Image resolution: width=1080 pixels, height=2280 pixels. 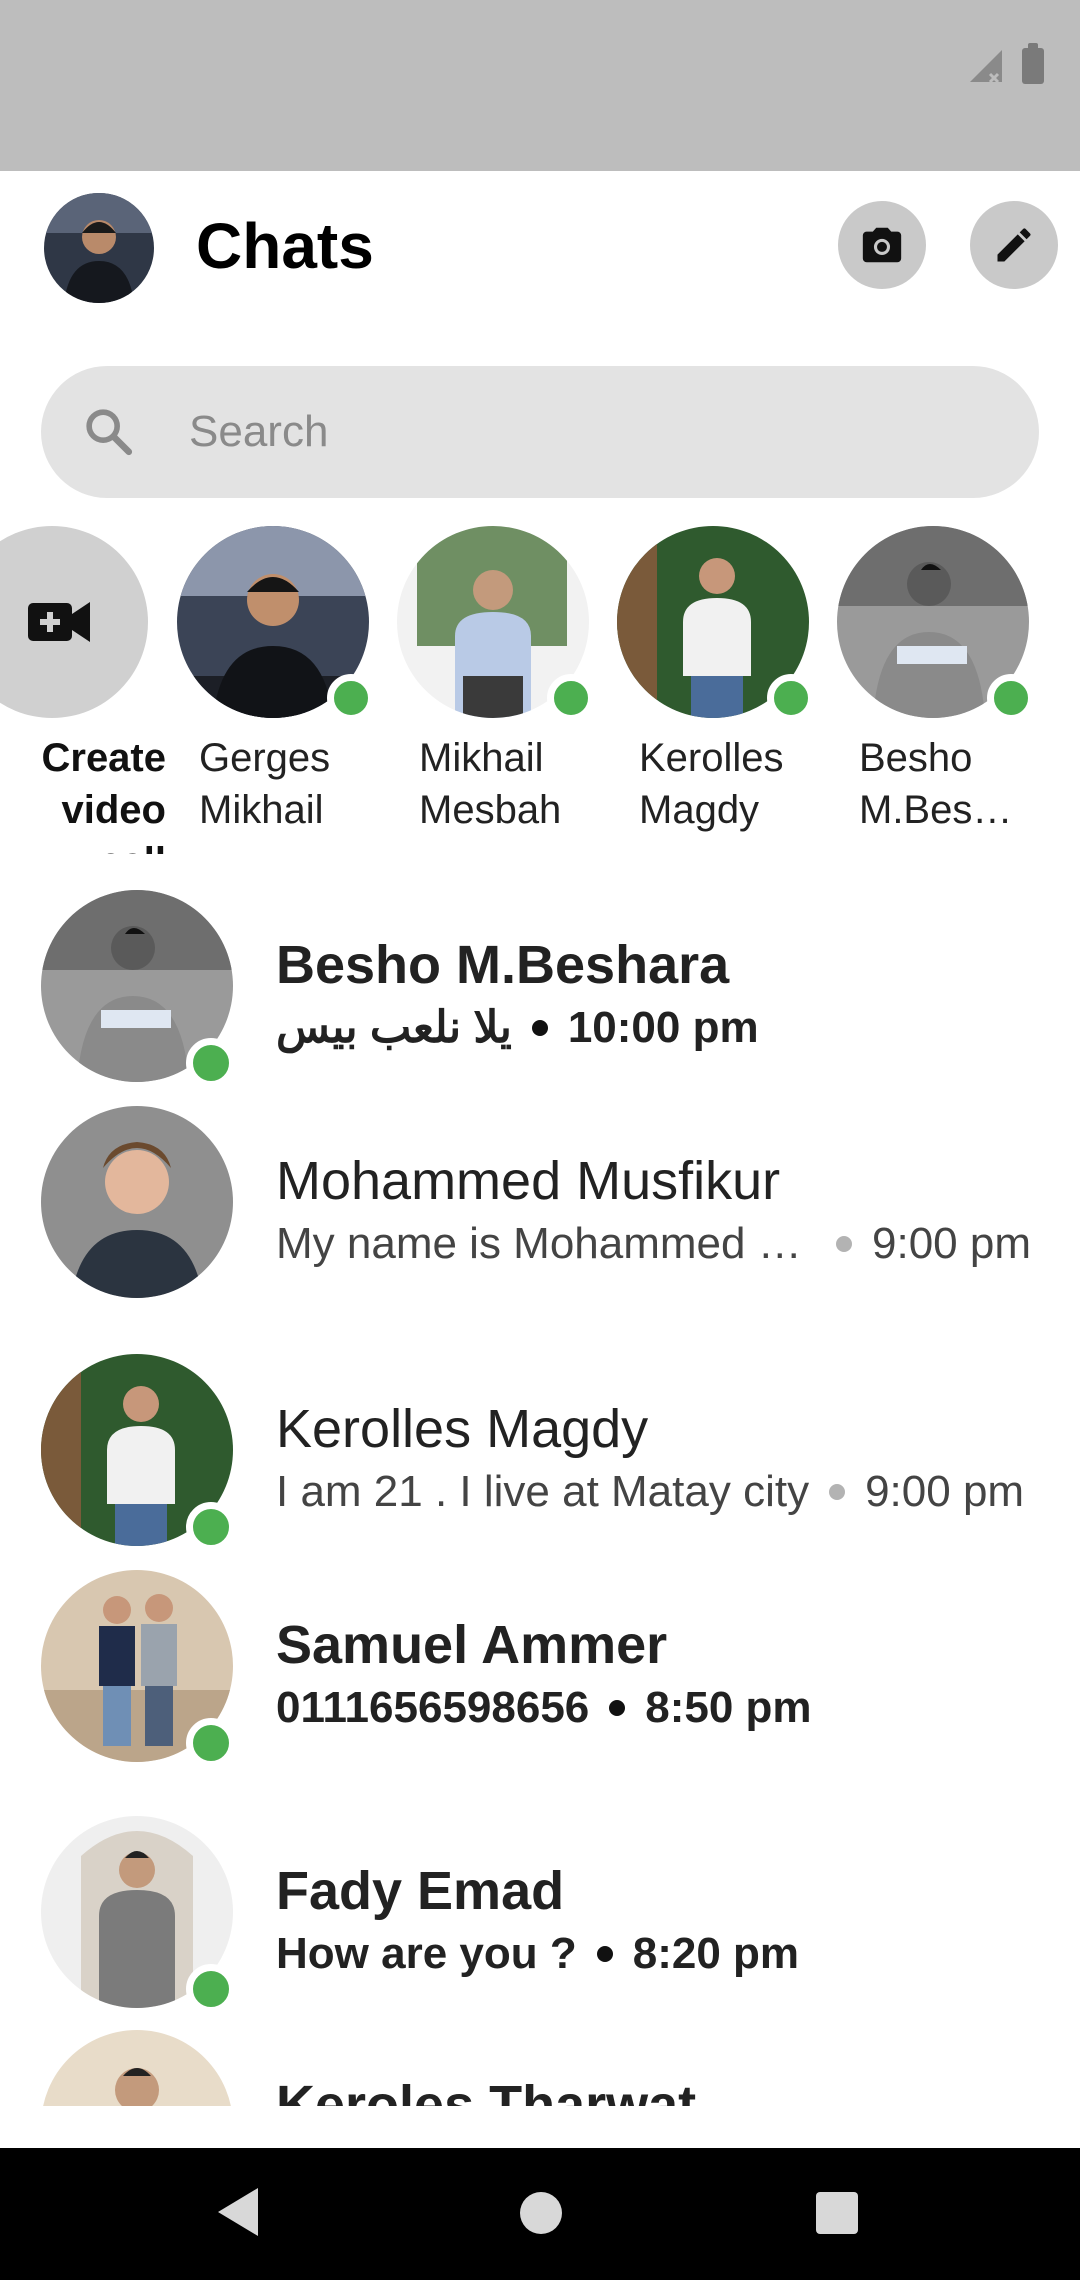 I want to click on video-call-avatar, so click(x=74, y=622).